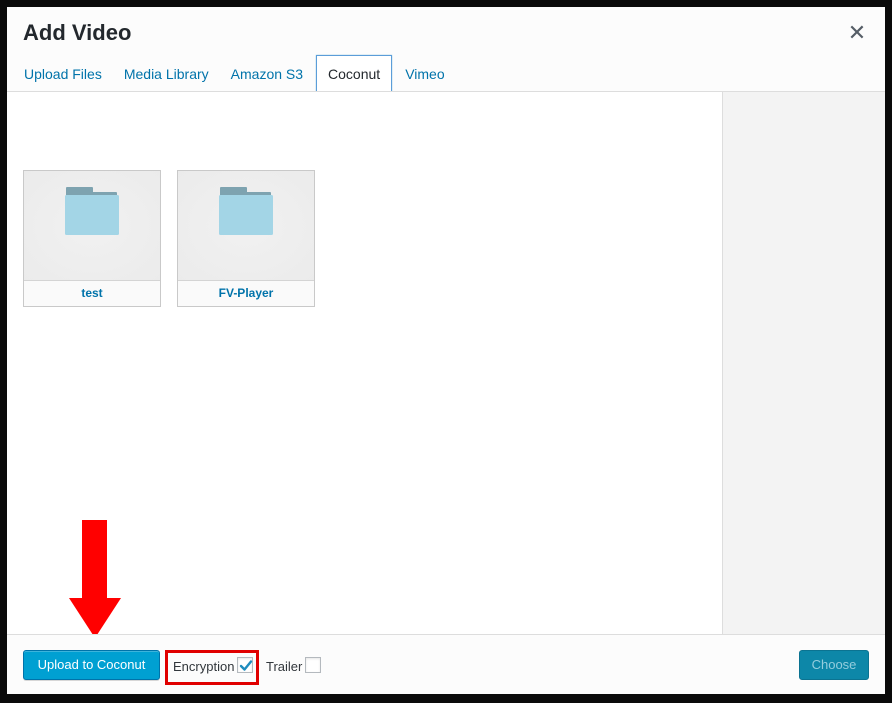 The image size is (892, 703). Describe the element at coordinates (166, 73) in the screenshot. I see `tab-media-library: Media Library` at that location.